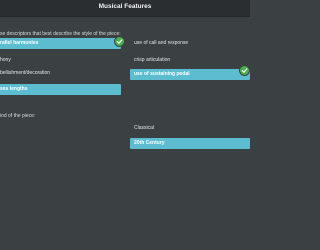 The image size is (320, 250). What do you see at coordinates (149, 143) in the screenshot?
I see `option-label: 20th Century` at bounding box center [149, 143].